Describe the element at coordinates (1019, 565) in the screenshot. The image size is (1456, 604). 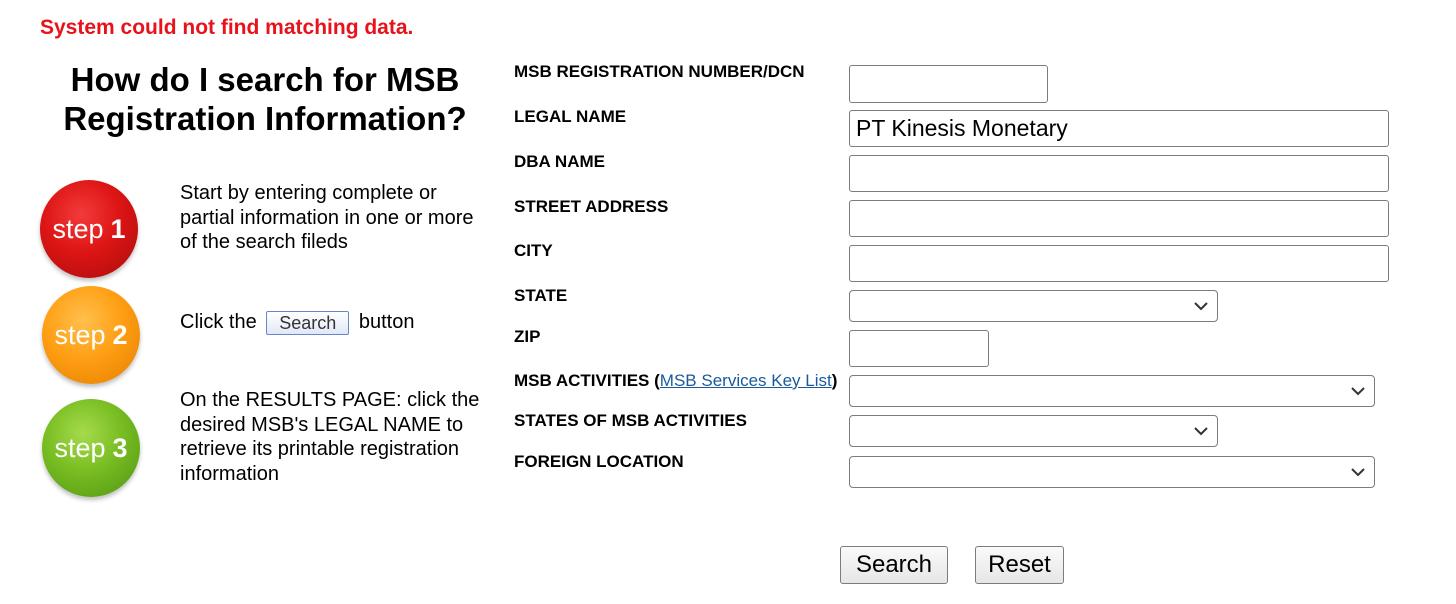
I see `reset-button: Reset` at that location.